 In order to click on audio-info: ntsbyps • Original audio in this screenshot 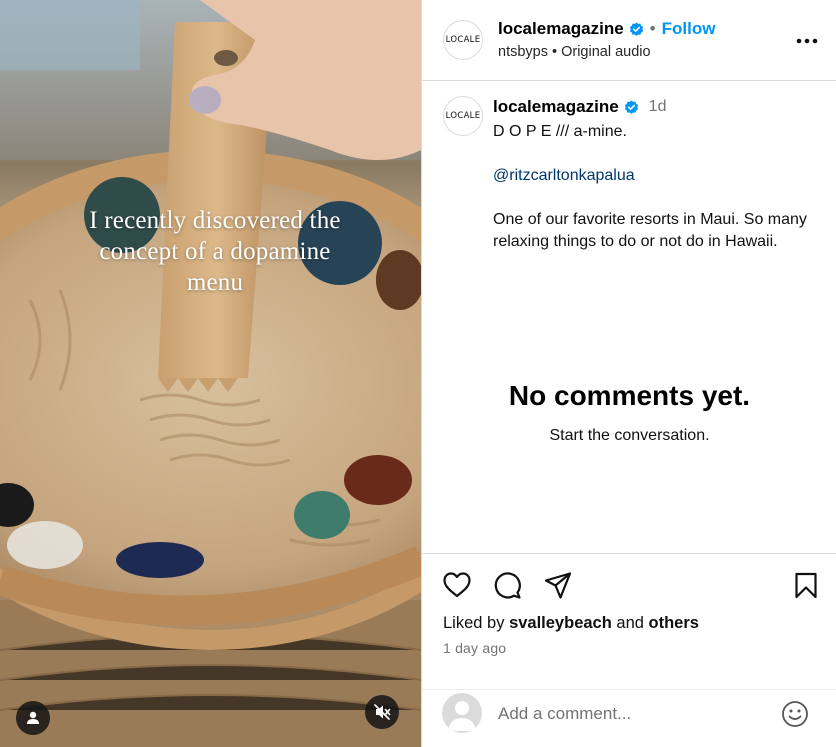, I will do `click(574, 52)`.